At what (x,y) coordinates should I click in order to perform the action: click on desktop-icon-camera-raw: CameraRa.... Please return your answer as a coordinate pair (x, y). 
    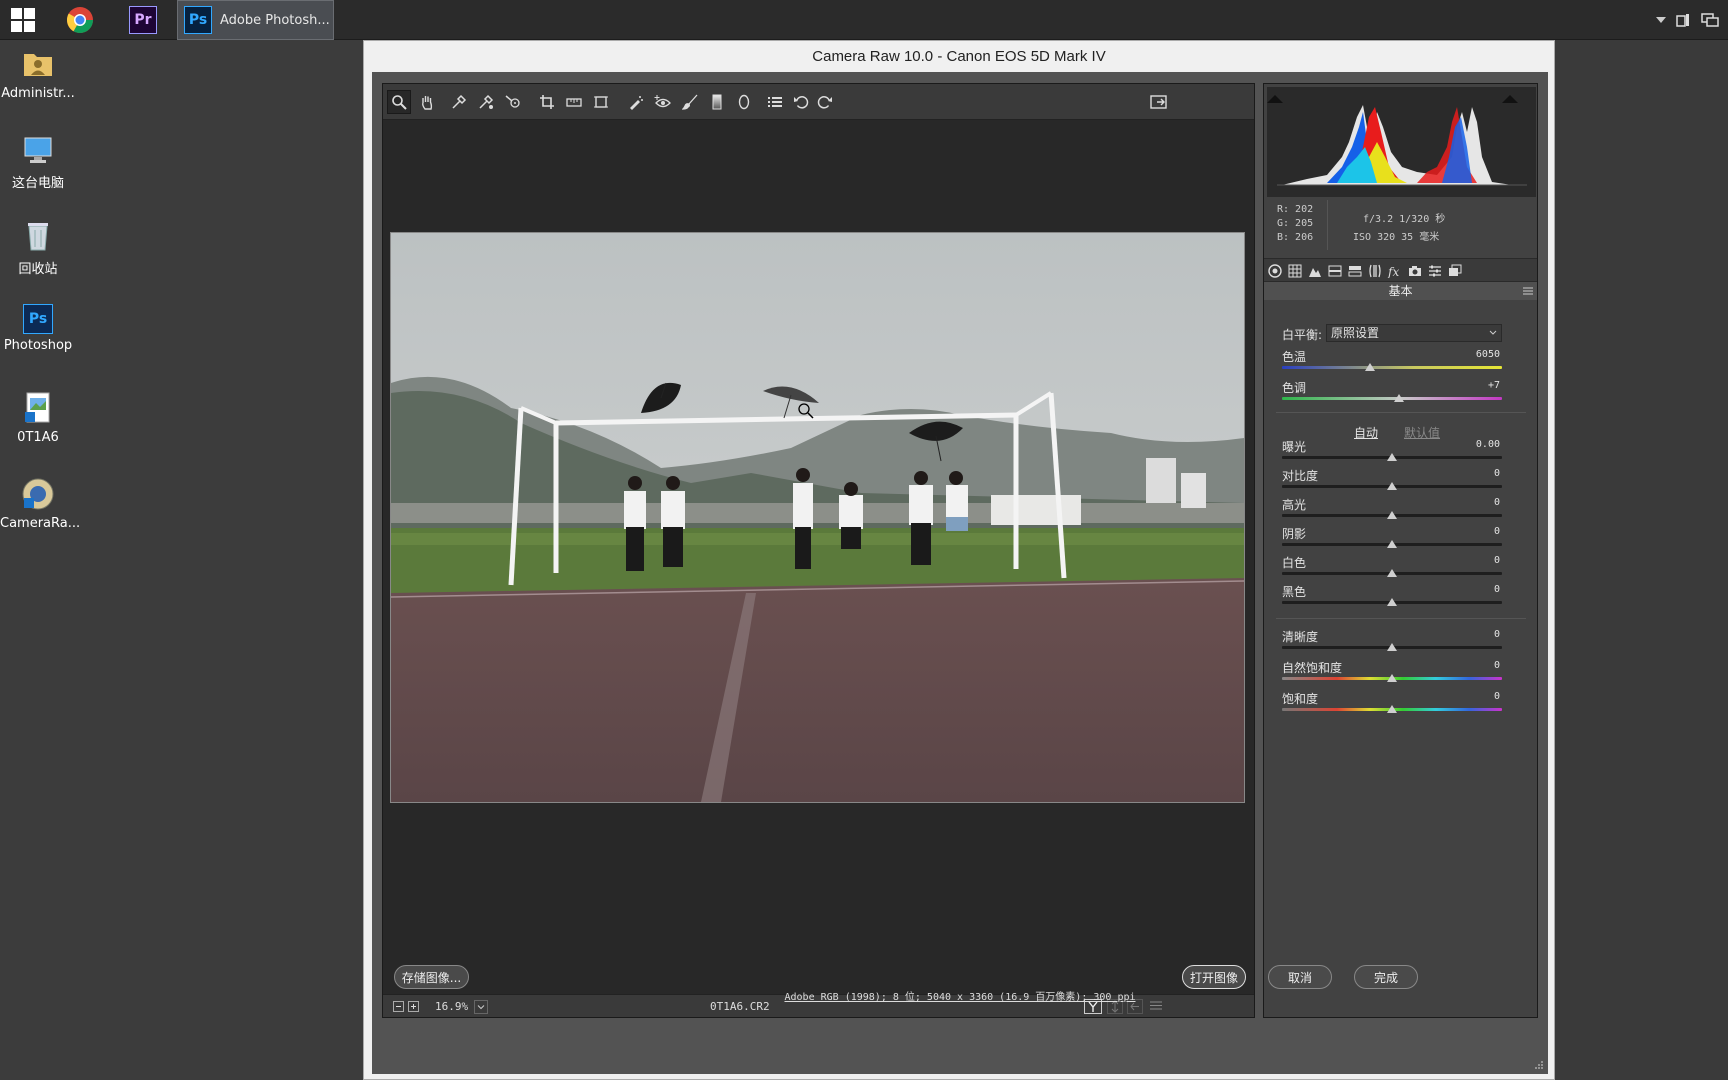
    Looking at the image, I should click on (40, 503).